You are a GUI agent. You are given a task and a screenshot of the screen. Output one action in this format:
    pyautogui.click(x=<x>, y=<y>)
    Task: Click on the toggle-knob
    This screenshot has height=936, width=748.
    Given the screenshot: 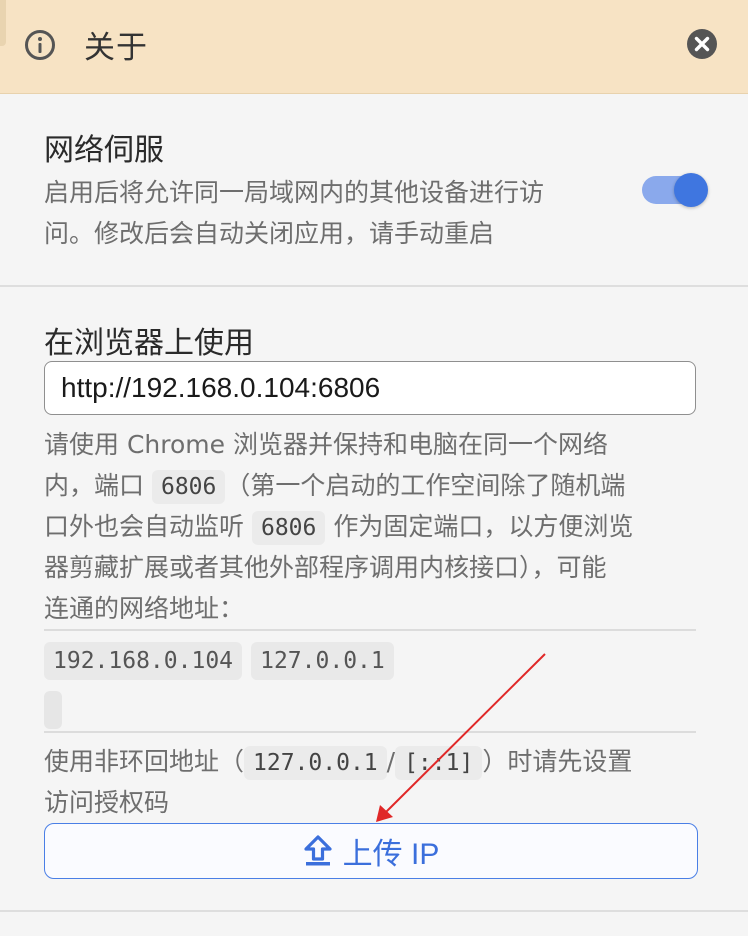 What is the action you would take?
    pyautogui.click(x=691, y=190)
    